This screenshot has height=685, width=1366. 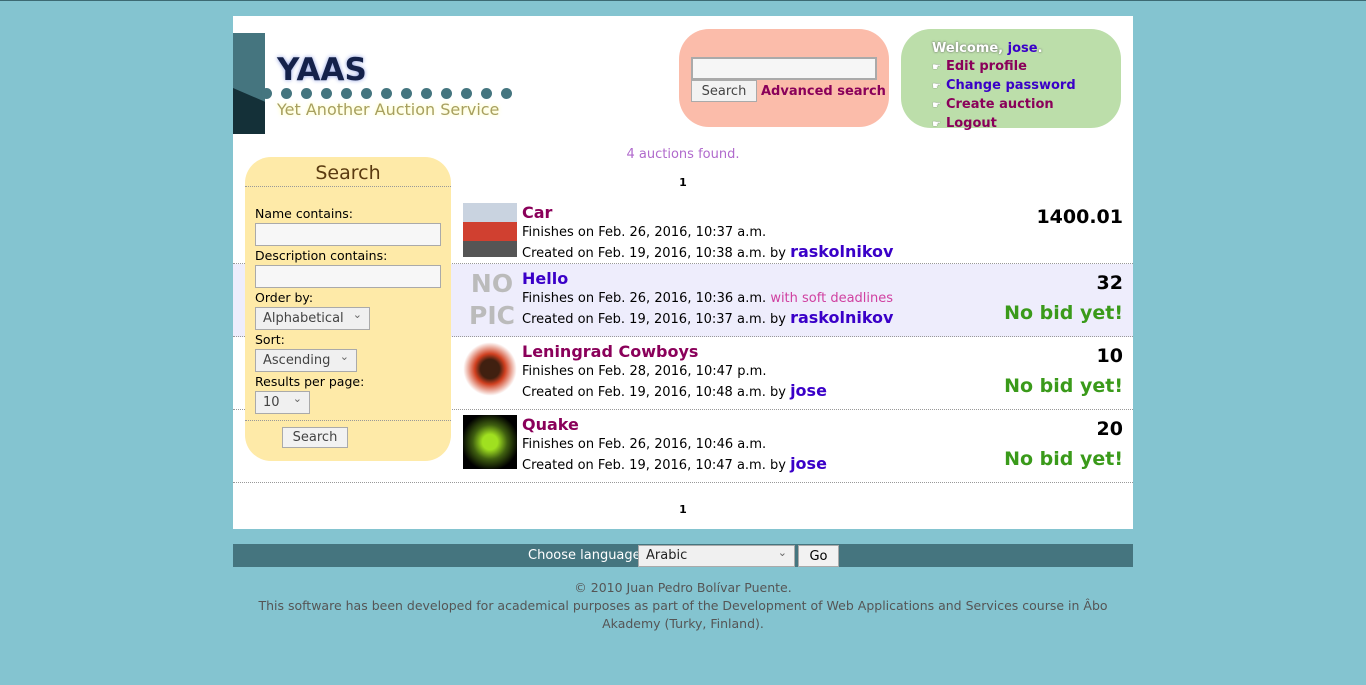 What do you see at coordinates (1011, 85) in the screenshot?
I see `change-password-link: Change password` at bounding box center [1011, 85].